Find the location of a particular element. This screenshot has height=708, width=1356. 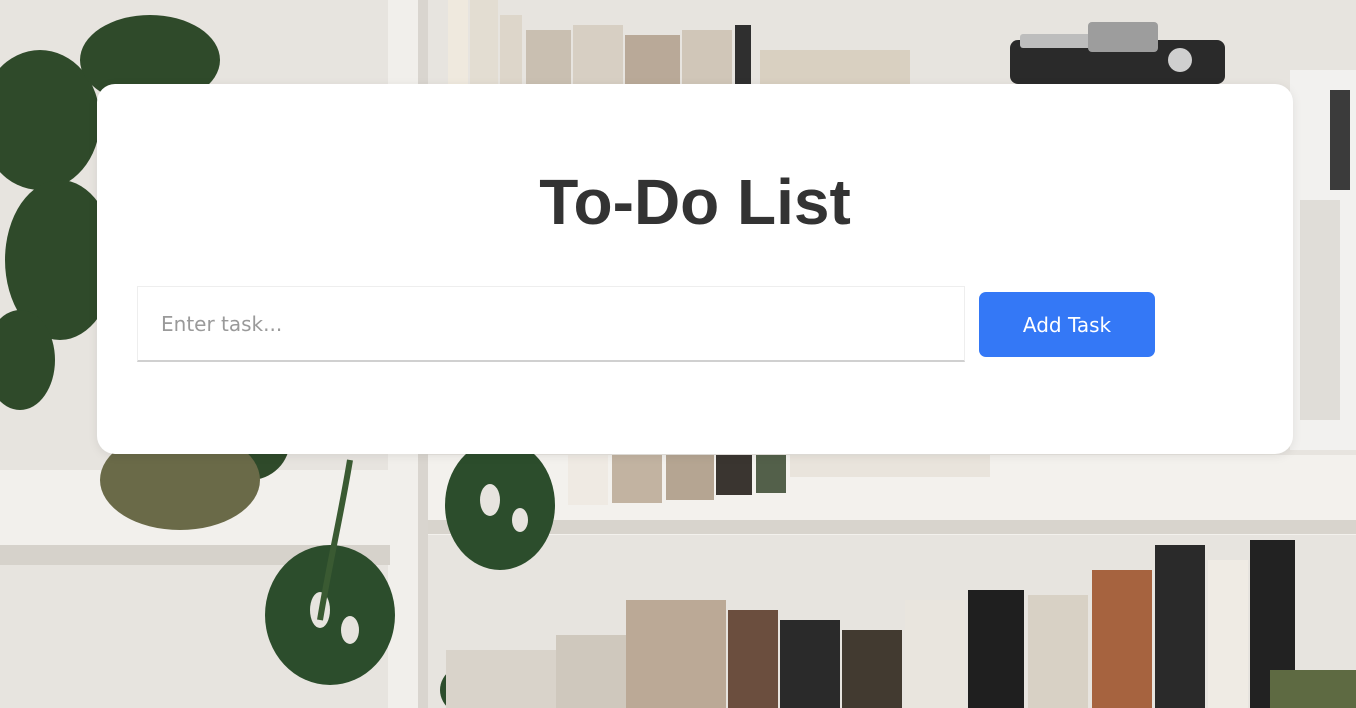

page-title: To-Do List is located at coordinates (695, 202).